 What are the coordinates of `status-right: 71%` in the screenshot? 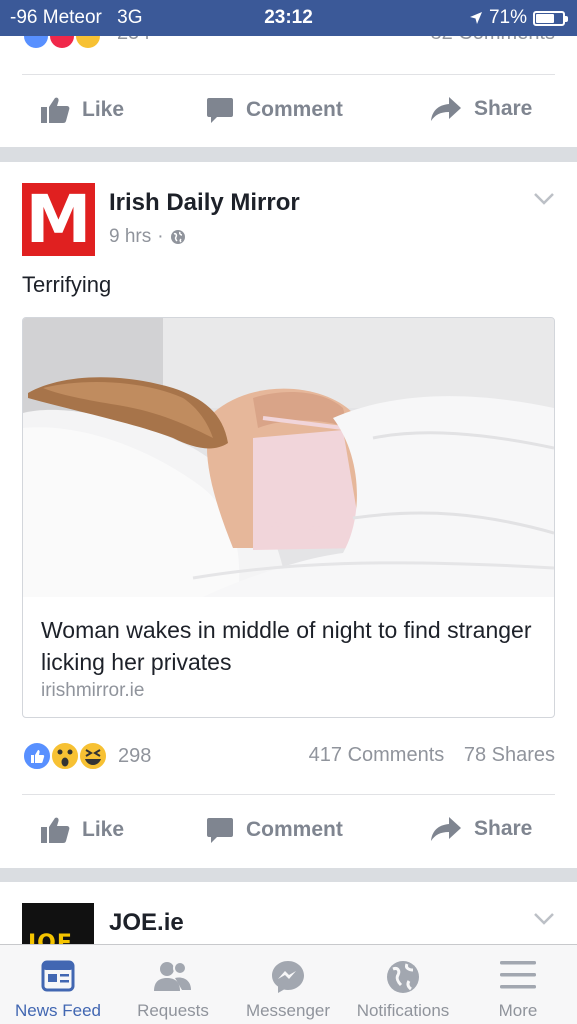 It's located at (518, 18).